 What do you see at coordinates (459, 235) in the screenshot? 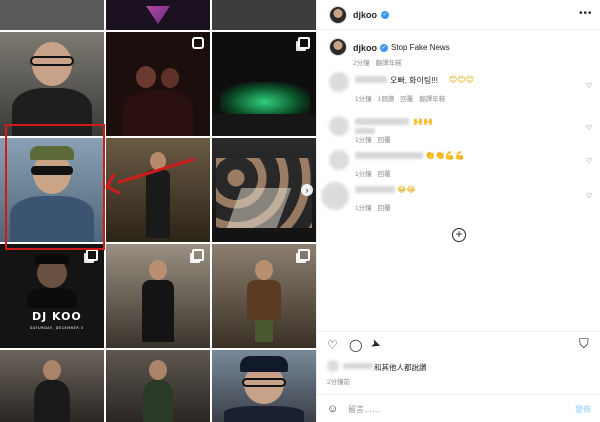
I see `load-more-comments-icon: +` at bounding box center [459, 235].